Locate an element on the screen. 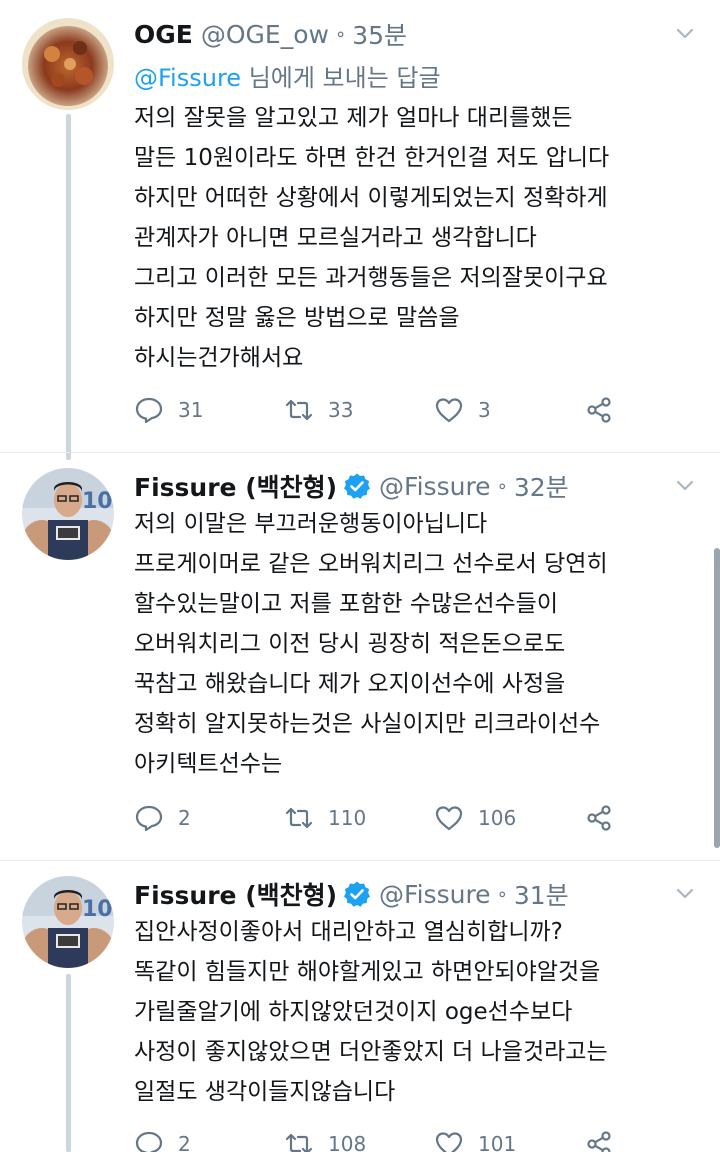 This screenshot has height=1152, width=720. like-button: 101 is located at coordinates (475, 1139).